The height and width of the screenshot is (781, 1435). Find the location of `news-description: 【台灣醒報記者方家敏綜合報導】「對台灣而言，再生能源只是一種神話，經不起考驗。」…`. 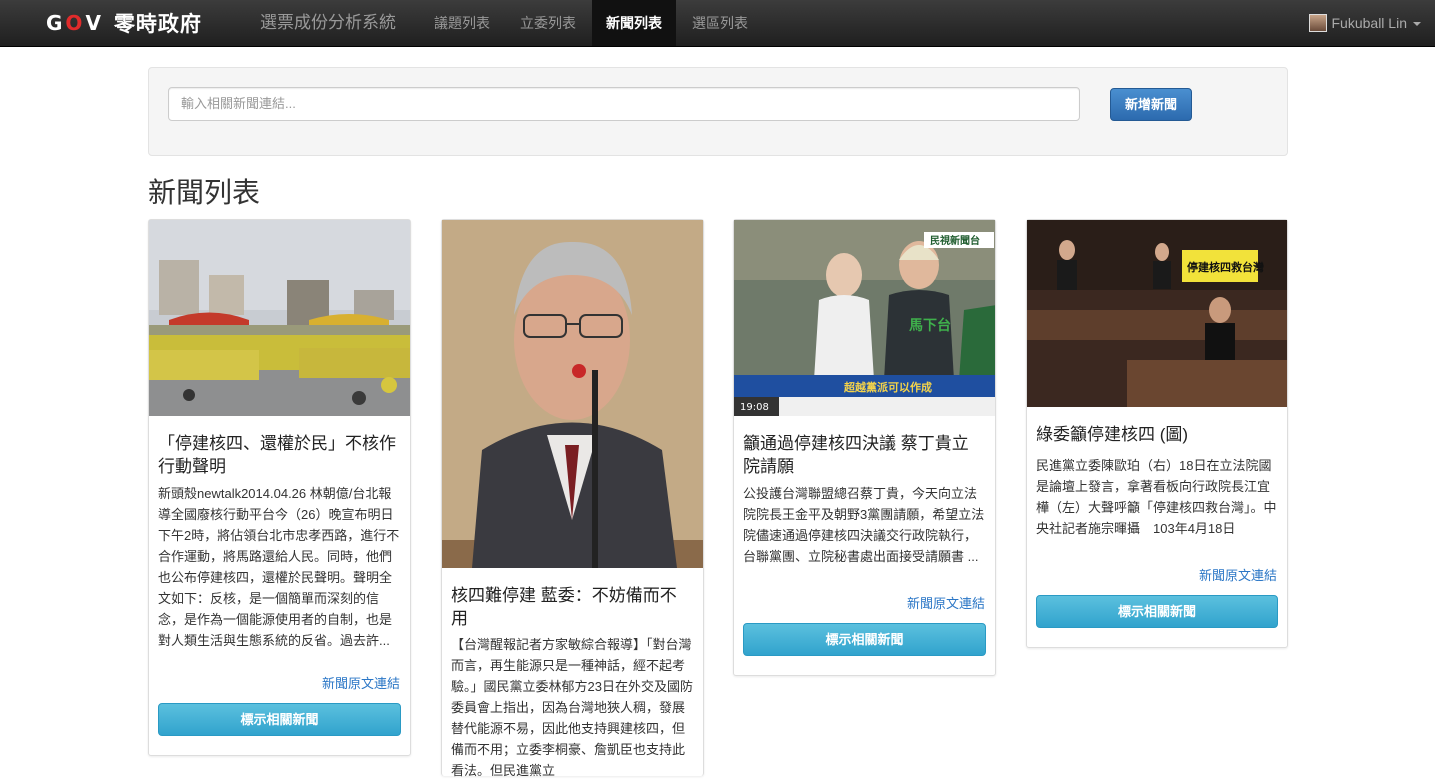

news-description: 【台灣醒報記者方家敏綜合報導】「對台灣而言，再生能源只是一種神話，經不起考驗。」… is located at coordinates (572, 707).